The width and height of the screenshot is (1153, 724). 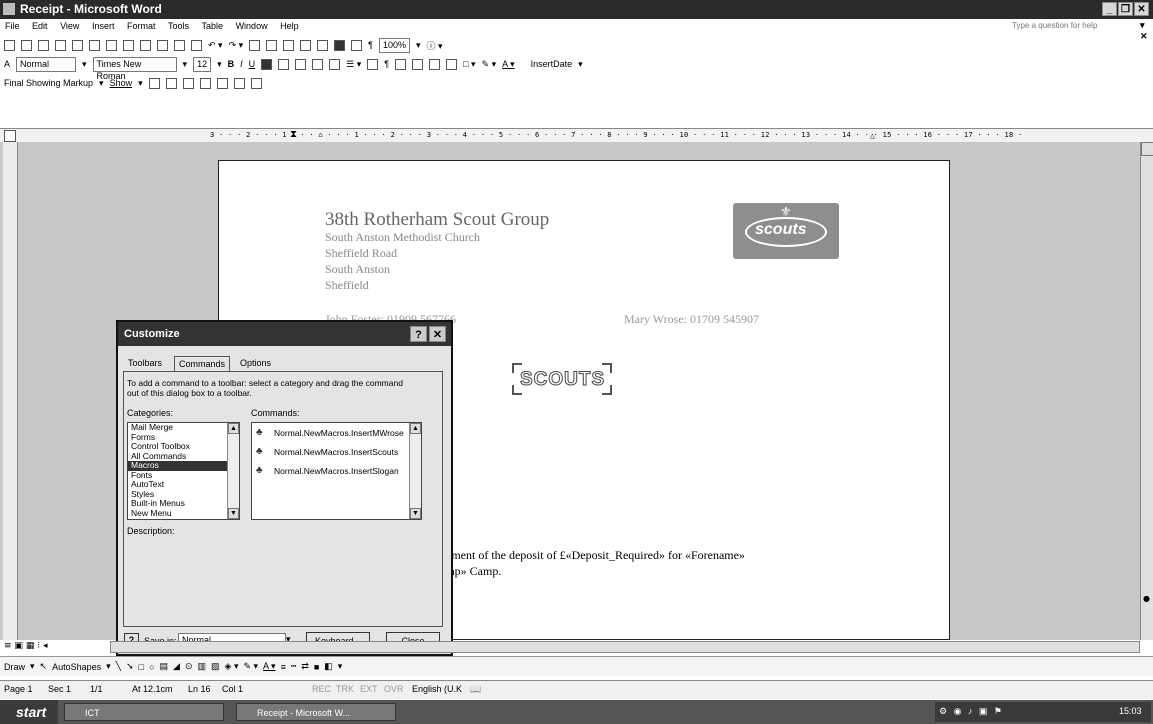 I want to click on picture-icon: ▨, so click(x=215, y=666).